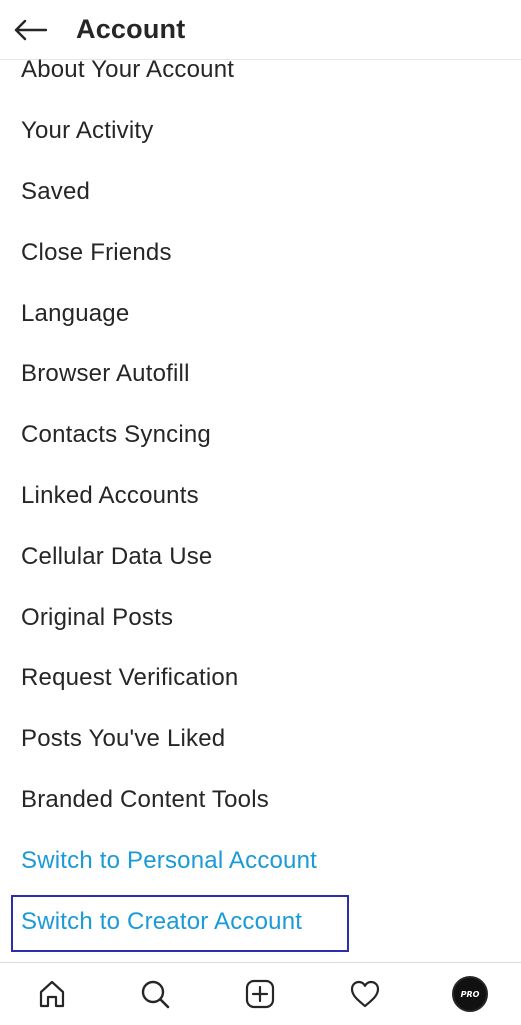 This screenshot has height=1025, width=521. I want to click on menu-item-posts-youve-liked: Posts You've Liked, so click(260, 739).